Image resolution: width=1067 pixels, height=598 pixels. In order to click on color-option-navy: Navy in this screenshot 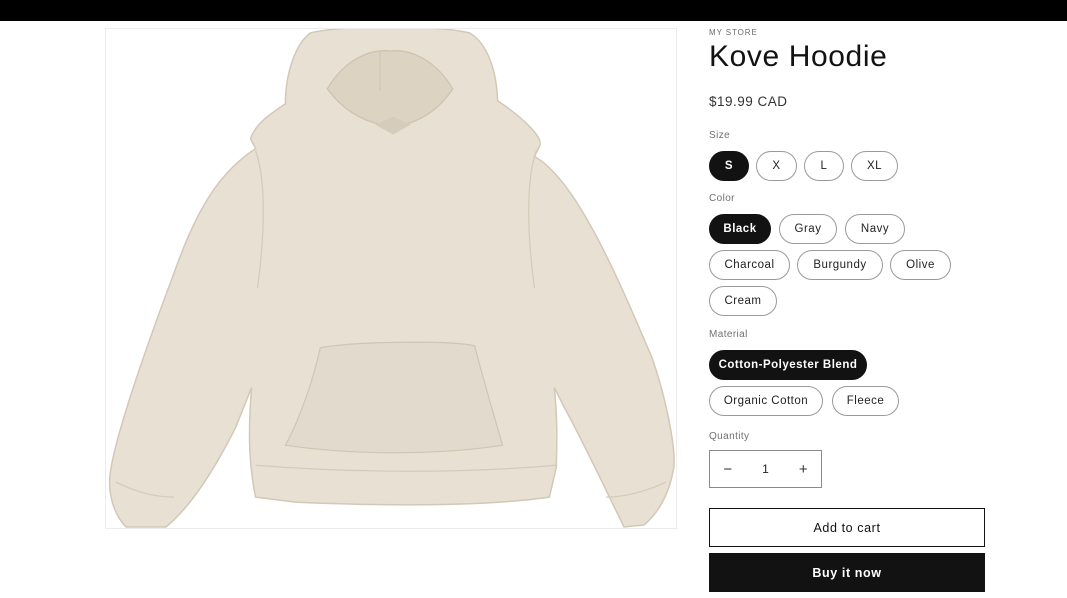, I will do `click(875, 229)`.